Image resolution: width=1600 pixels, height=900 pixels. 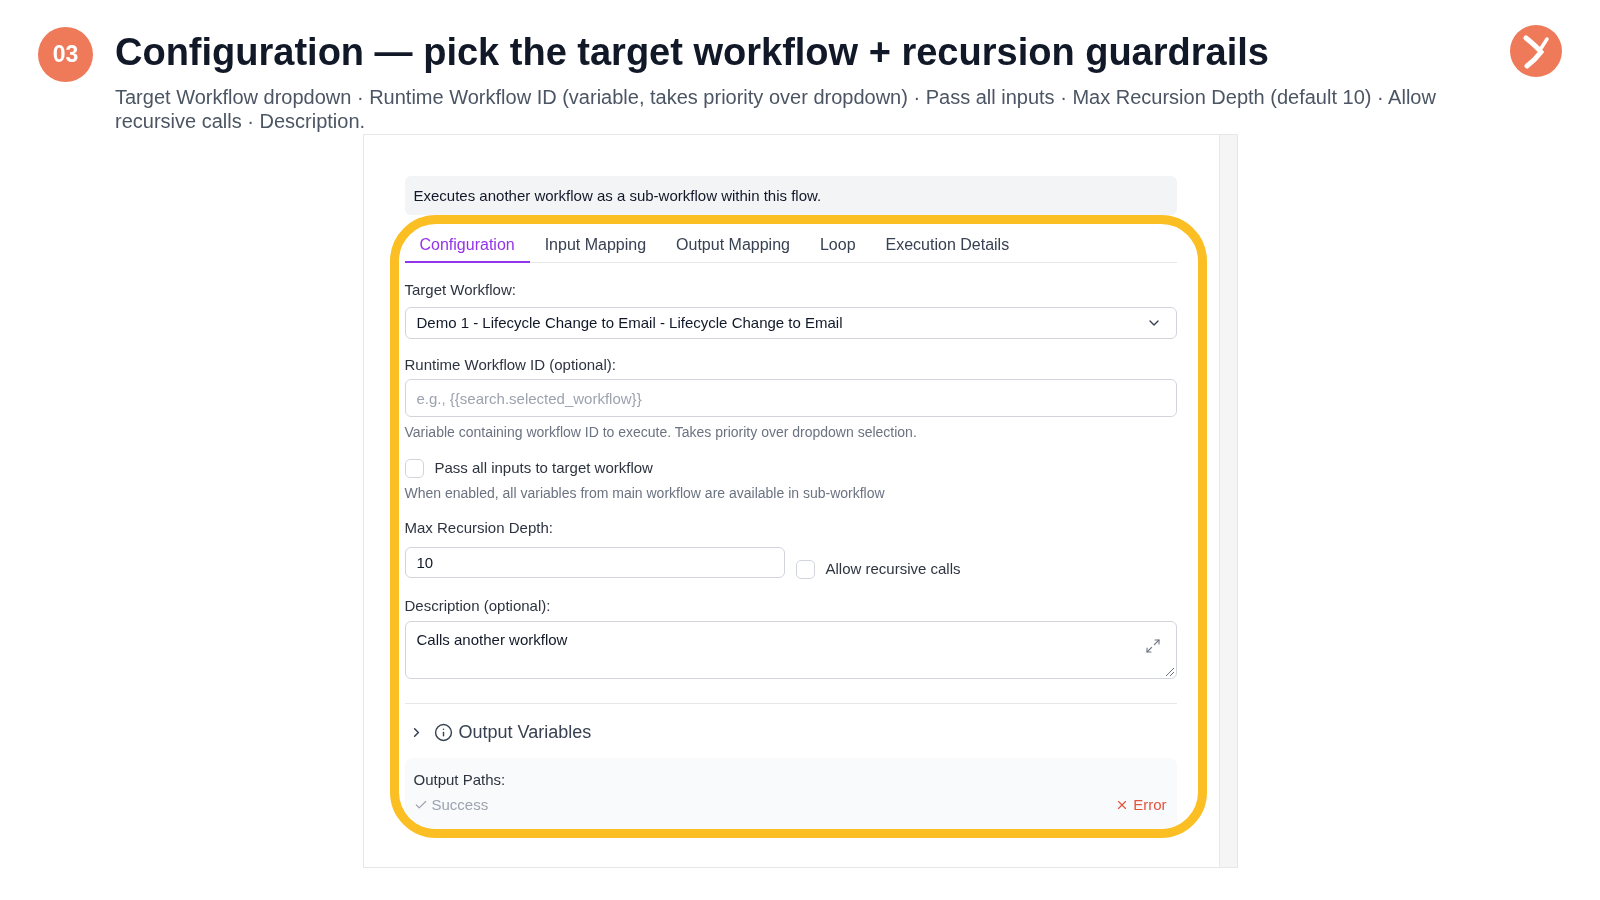 What do you see at coordinates (692, 52) in the screenshot?
I see `slide-title: Configuration — pick the target workflow + recursion guardrails` at bounding box center [692, 52].